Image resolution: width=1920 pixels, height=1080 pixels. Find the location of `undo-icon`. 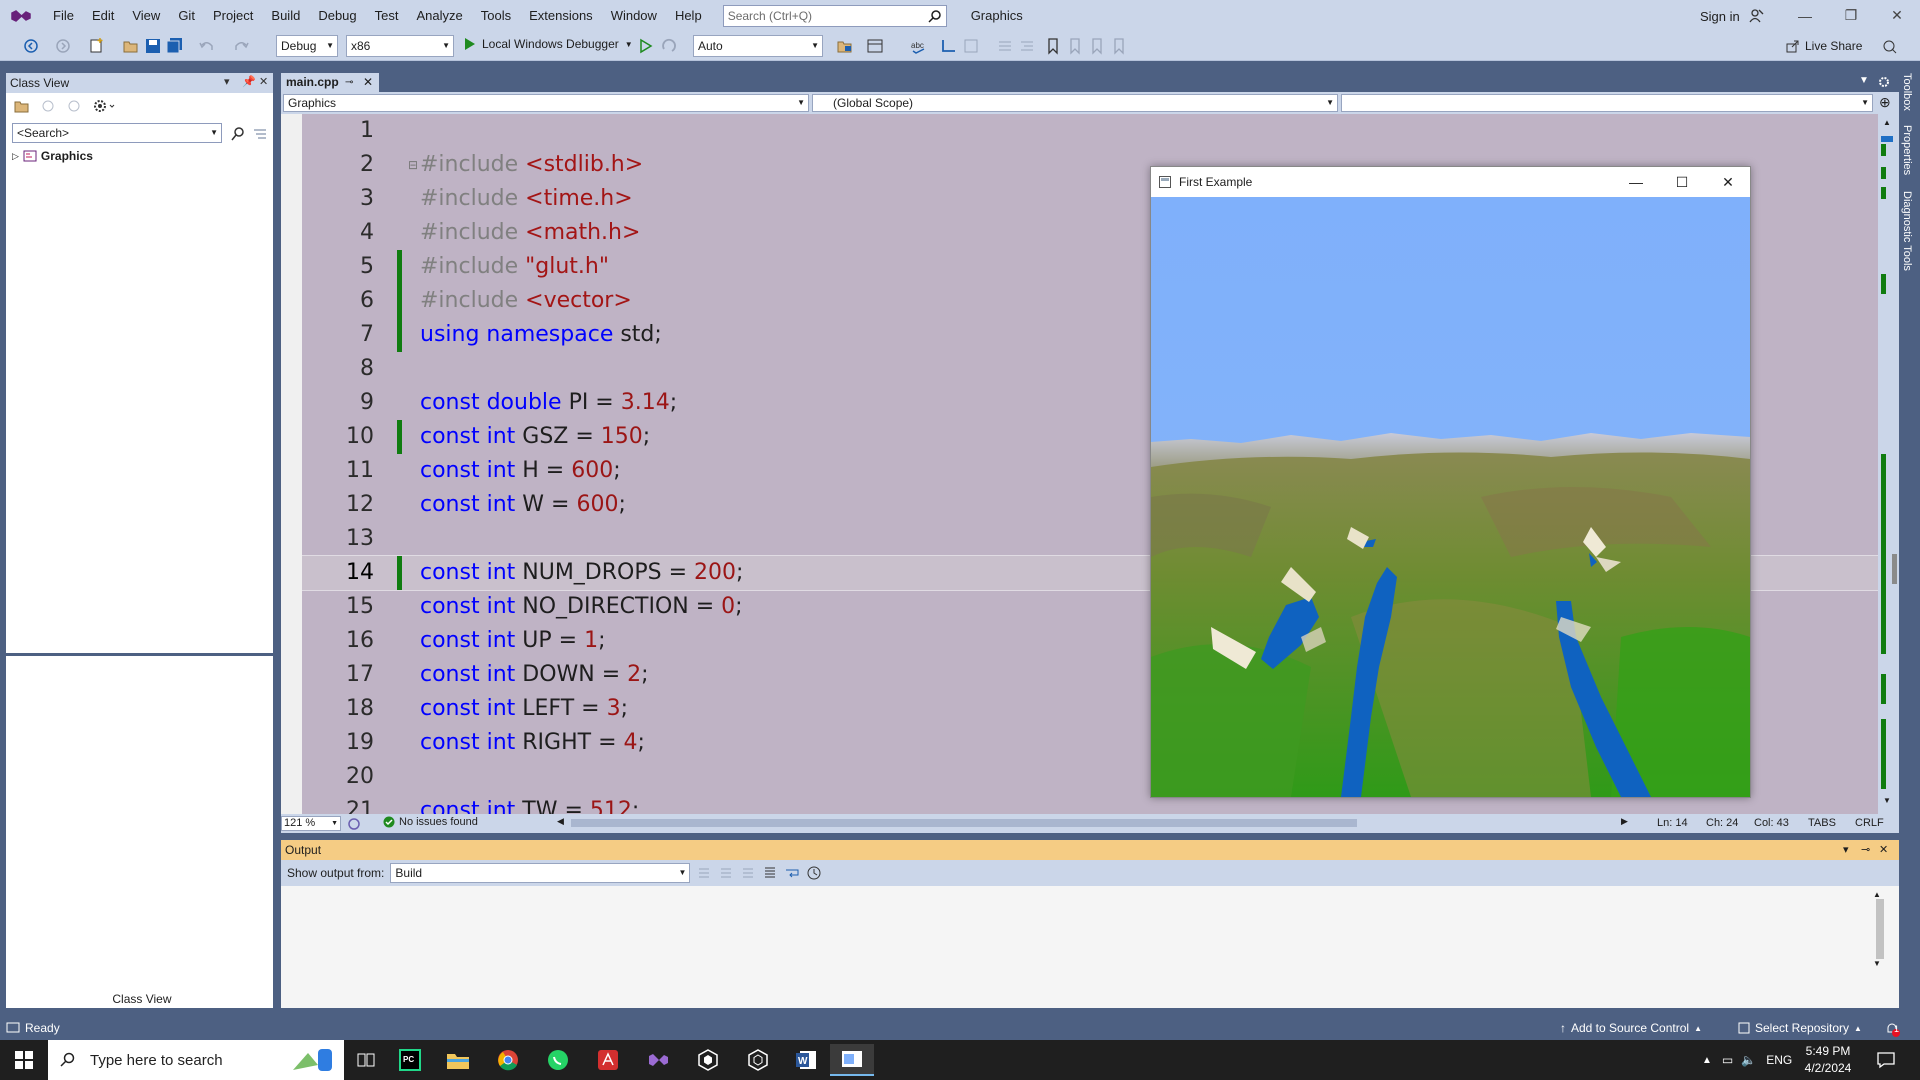

undo-icon is located at coordinates (207, 46).